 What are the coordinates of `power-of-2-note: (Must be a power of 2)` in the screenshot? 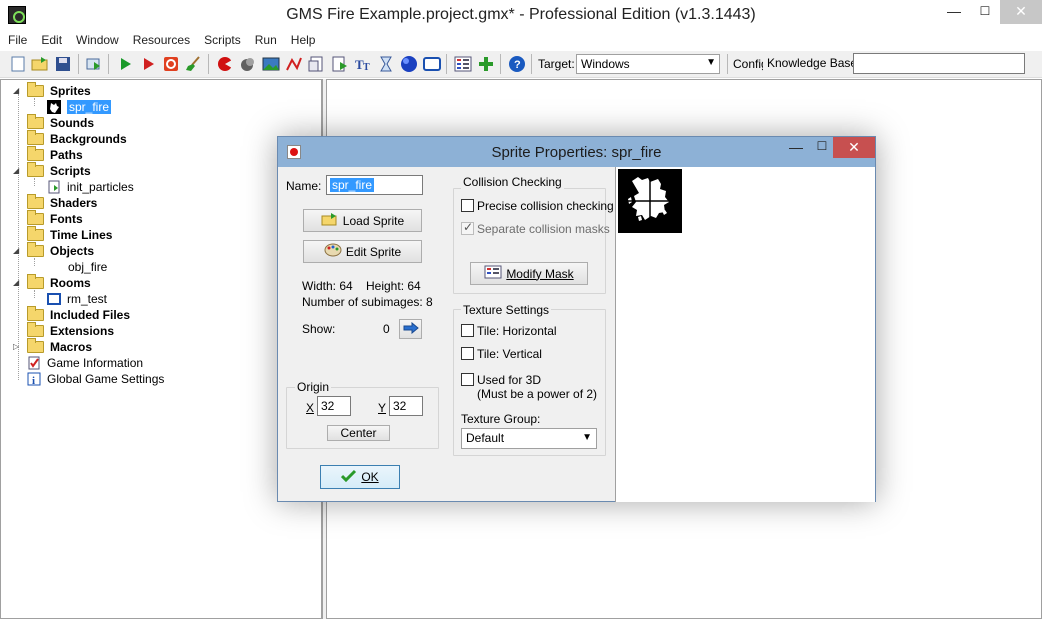 It's located at (537, 394).